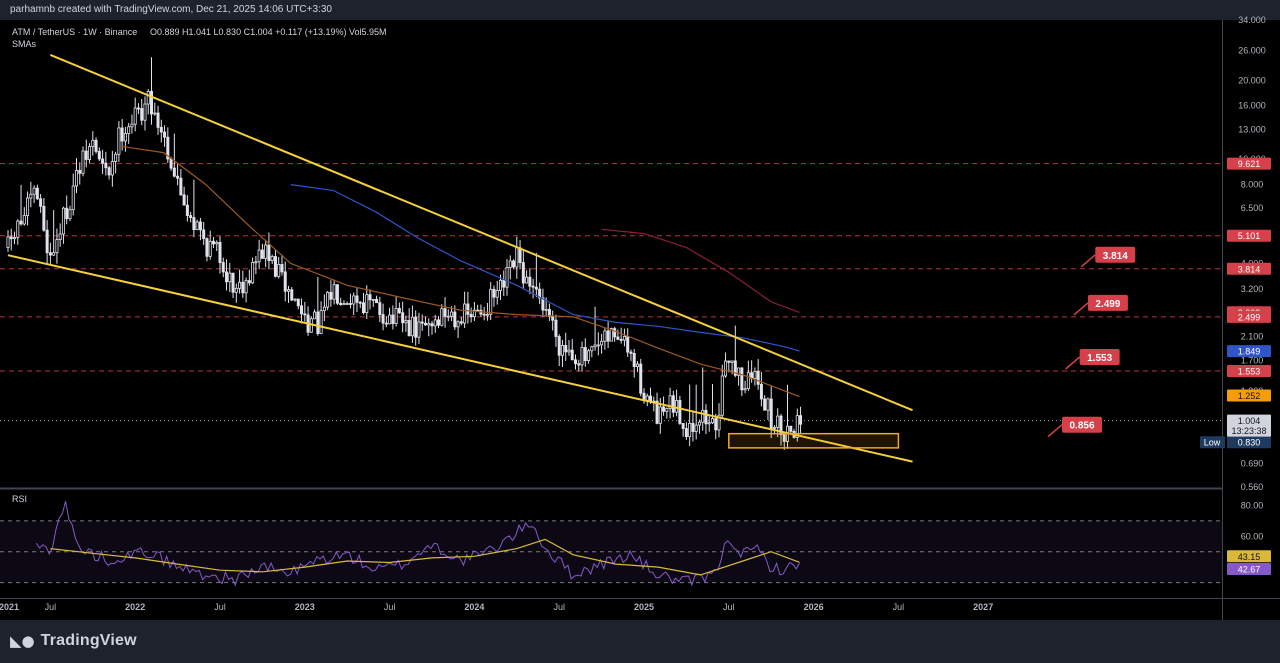  What do you see at coordinates (1252, 51) in the screenshot?
I see `price-tick-label: 26.000` at bounding box center [1252, 51].